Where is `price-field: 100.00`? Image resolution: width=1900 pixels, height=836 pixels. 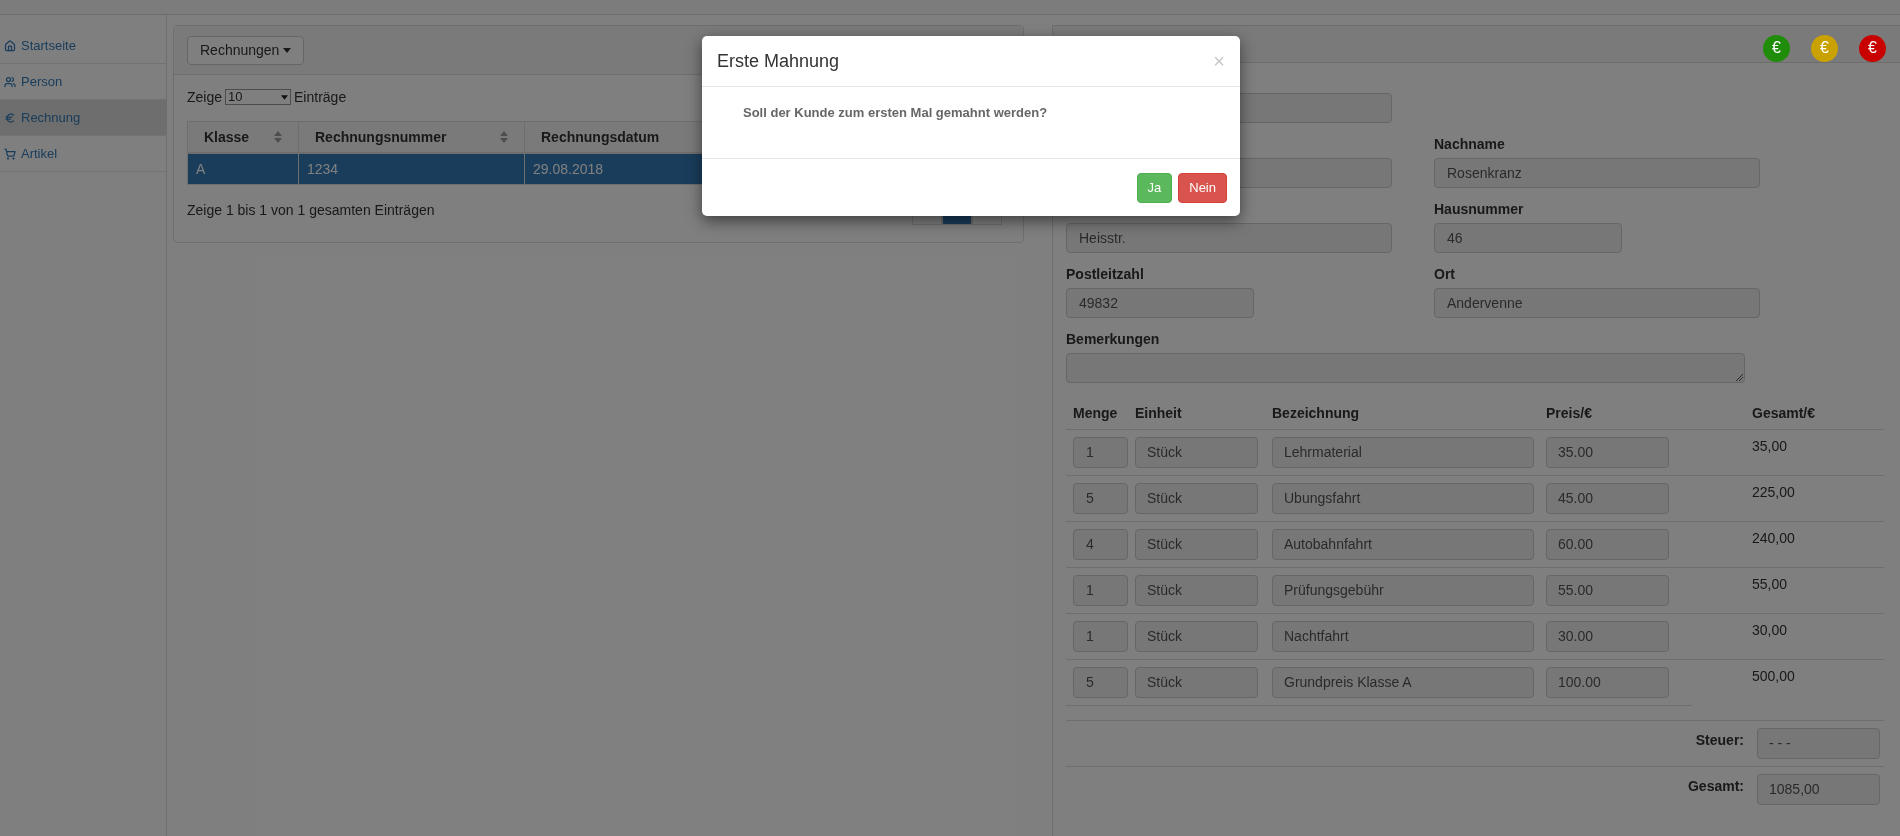 price-field: 100.00 is located at coordinates (1607, 682).